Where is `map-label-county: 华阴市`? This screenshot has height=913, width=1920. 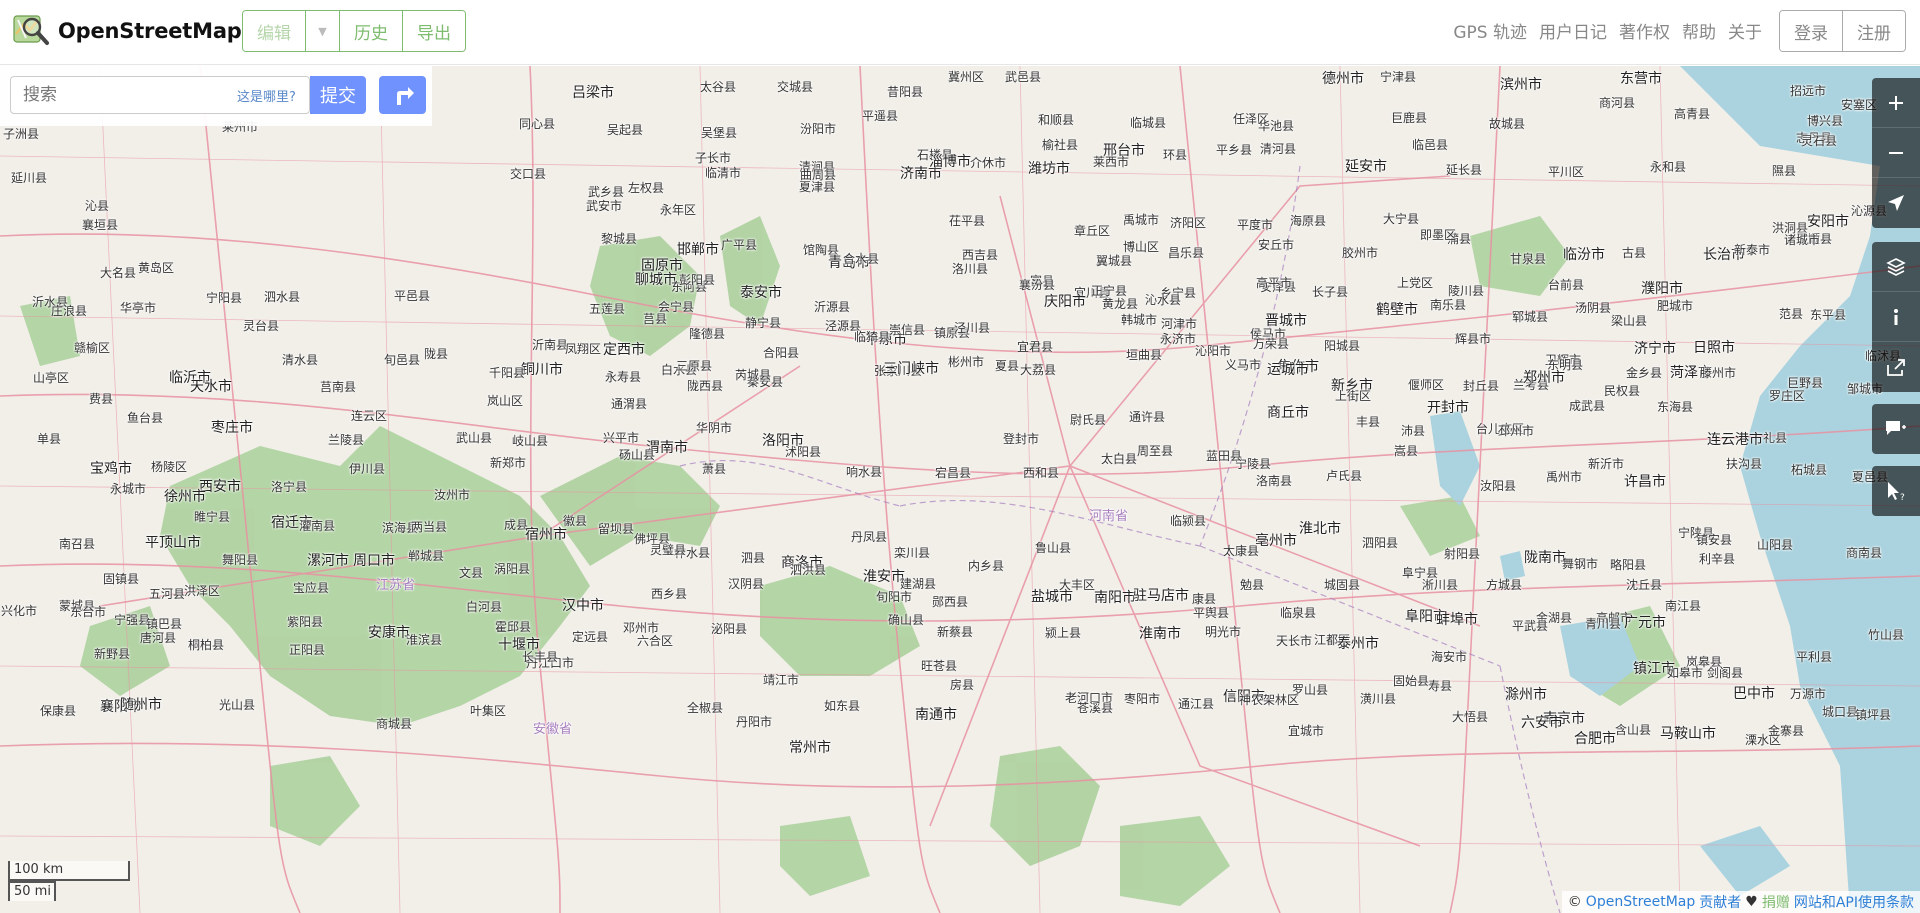
map-label-county: 华阴市 is located at coordinates (714, 428).